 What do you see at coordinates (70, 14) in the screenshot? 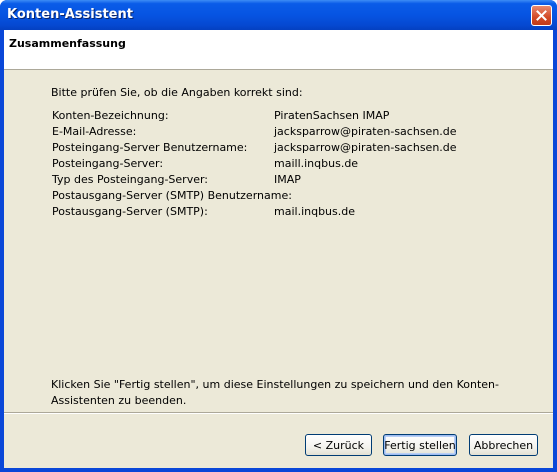
I see `window-title: Konten-Assistent` at bounding box center [70, 14].